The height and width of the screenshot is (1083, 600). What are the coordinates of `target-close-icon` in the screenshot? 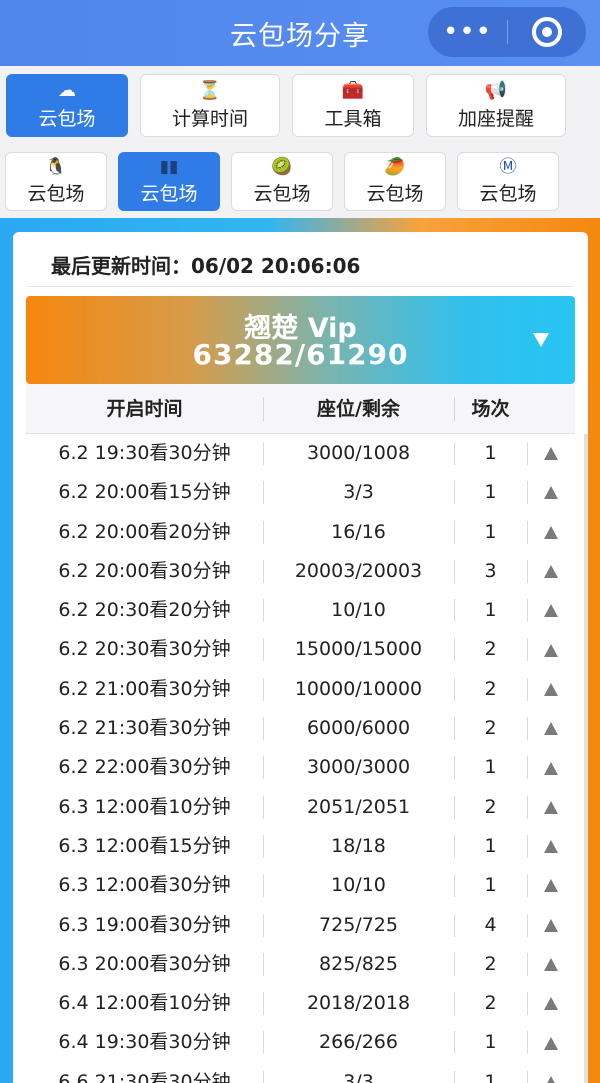 It's located at (547, 32).